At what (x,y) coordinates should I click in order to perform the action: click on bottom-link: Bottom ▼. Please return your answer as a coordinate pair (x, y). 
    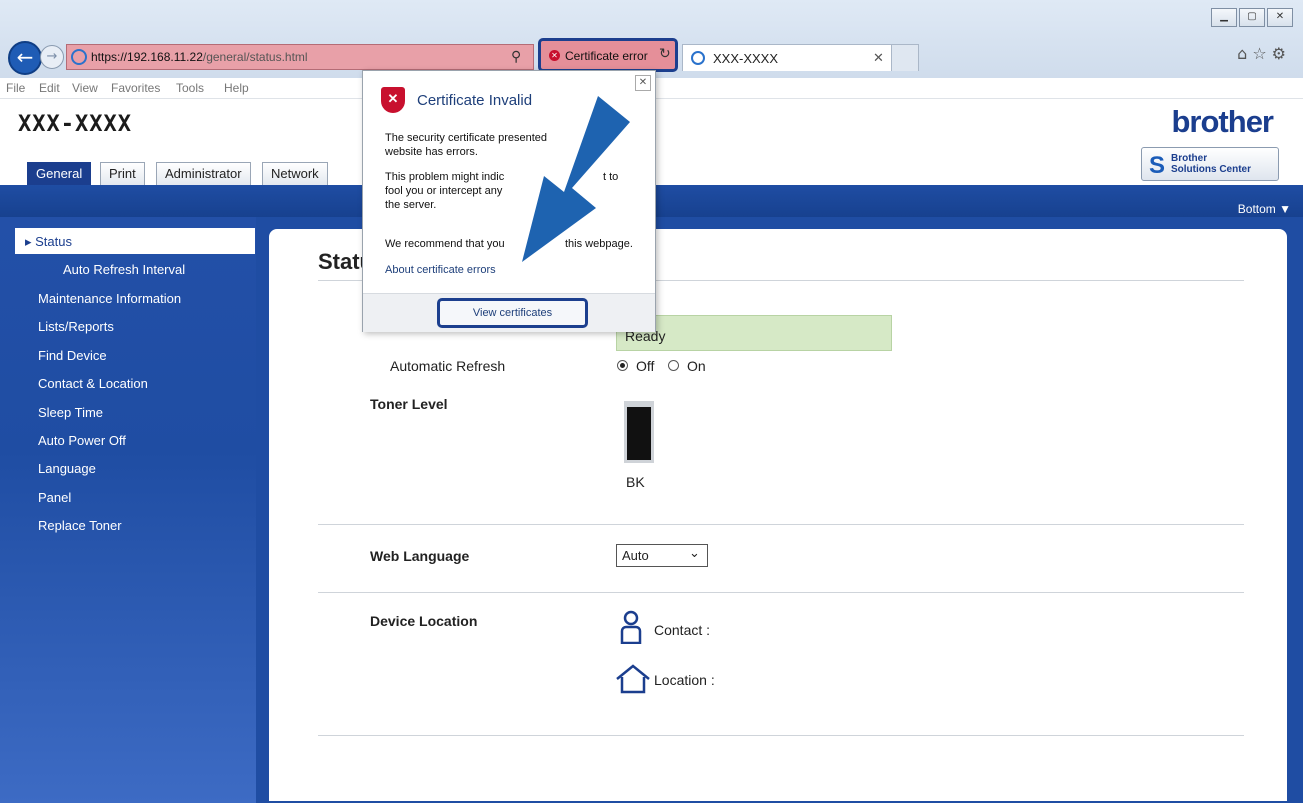
    Looking at the image, I should click on (1264, 209).